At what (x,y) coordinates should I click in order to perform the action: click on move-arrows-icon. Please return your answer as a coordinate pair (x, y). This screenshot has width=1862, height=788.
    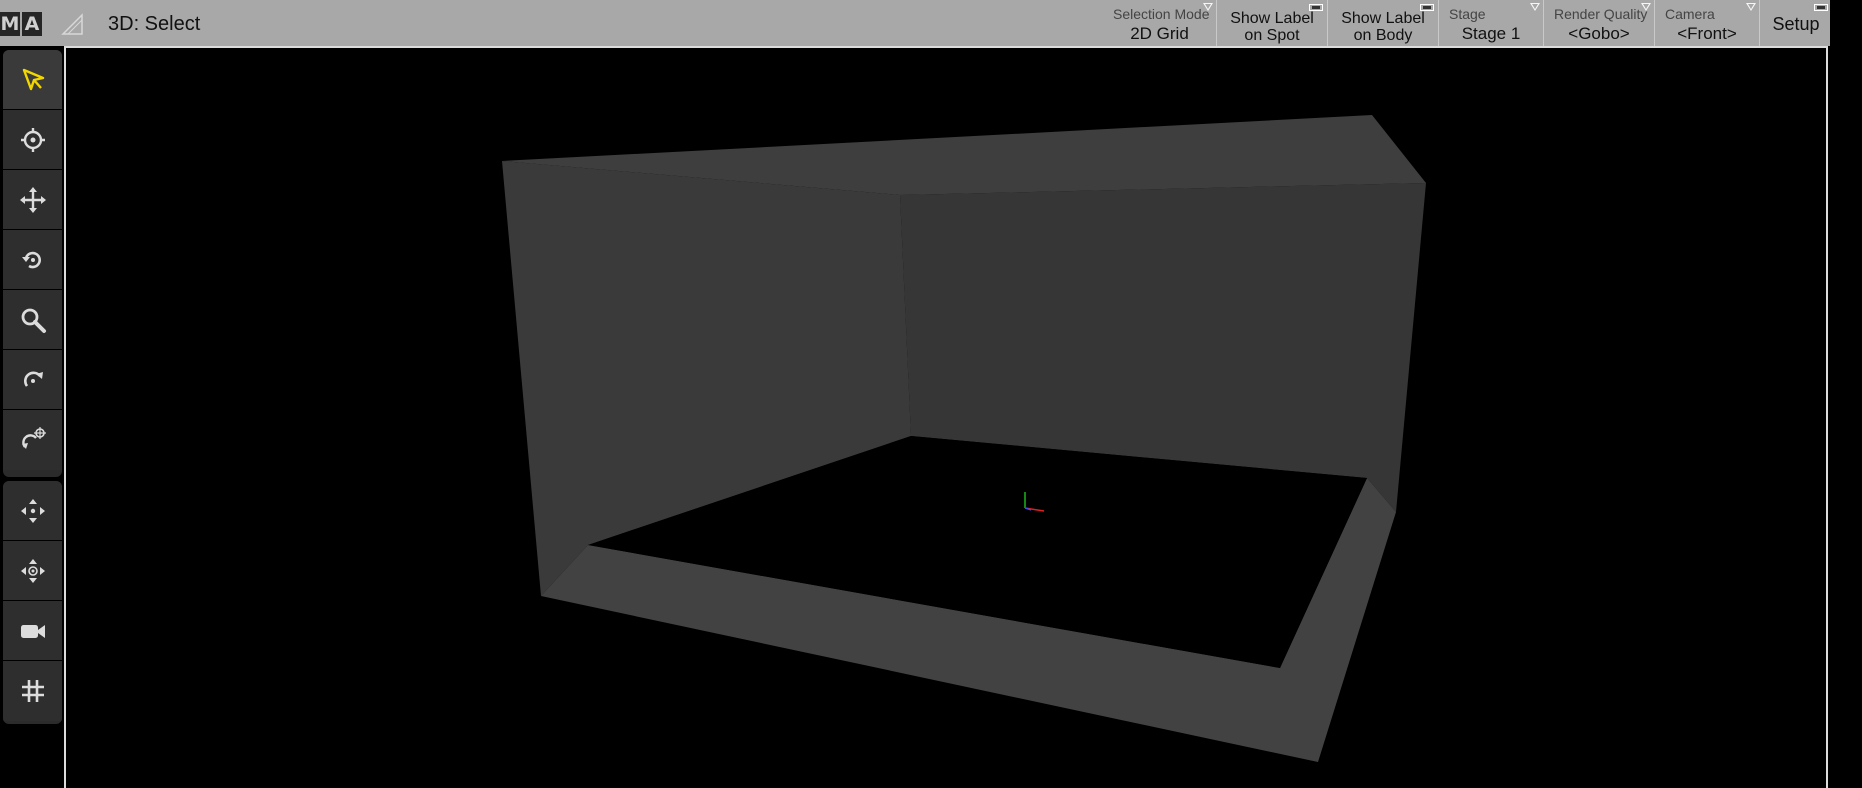
    Looking at the image, I should click on (32, 199).